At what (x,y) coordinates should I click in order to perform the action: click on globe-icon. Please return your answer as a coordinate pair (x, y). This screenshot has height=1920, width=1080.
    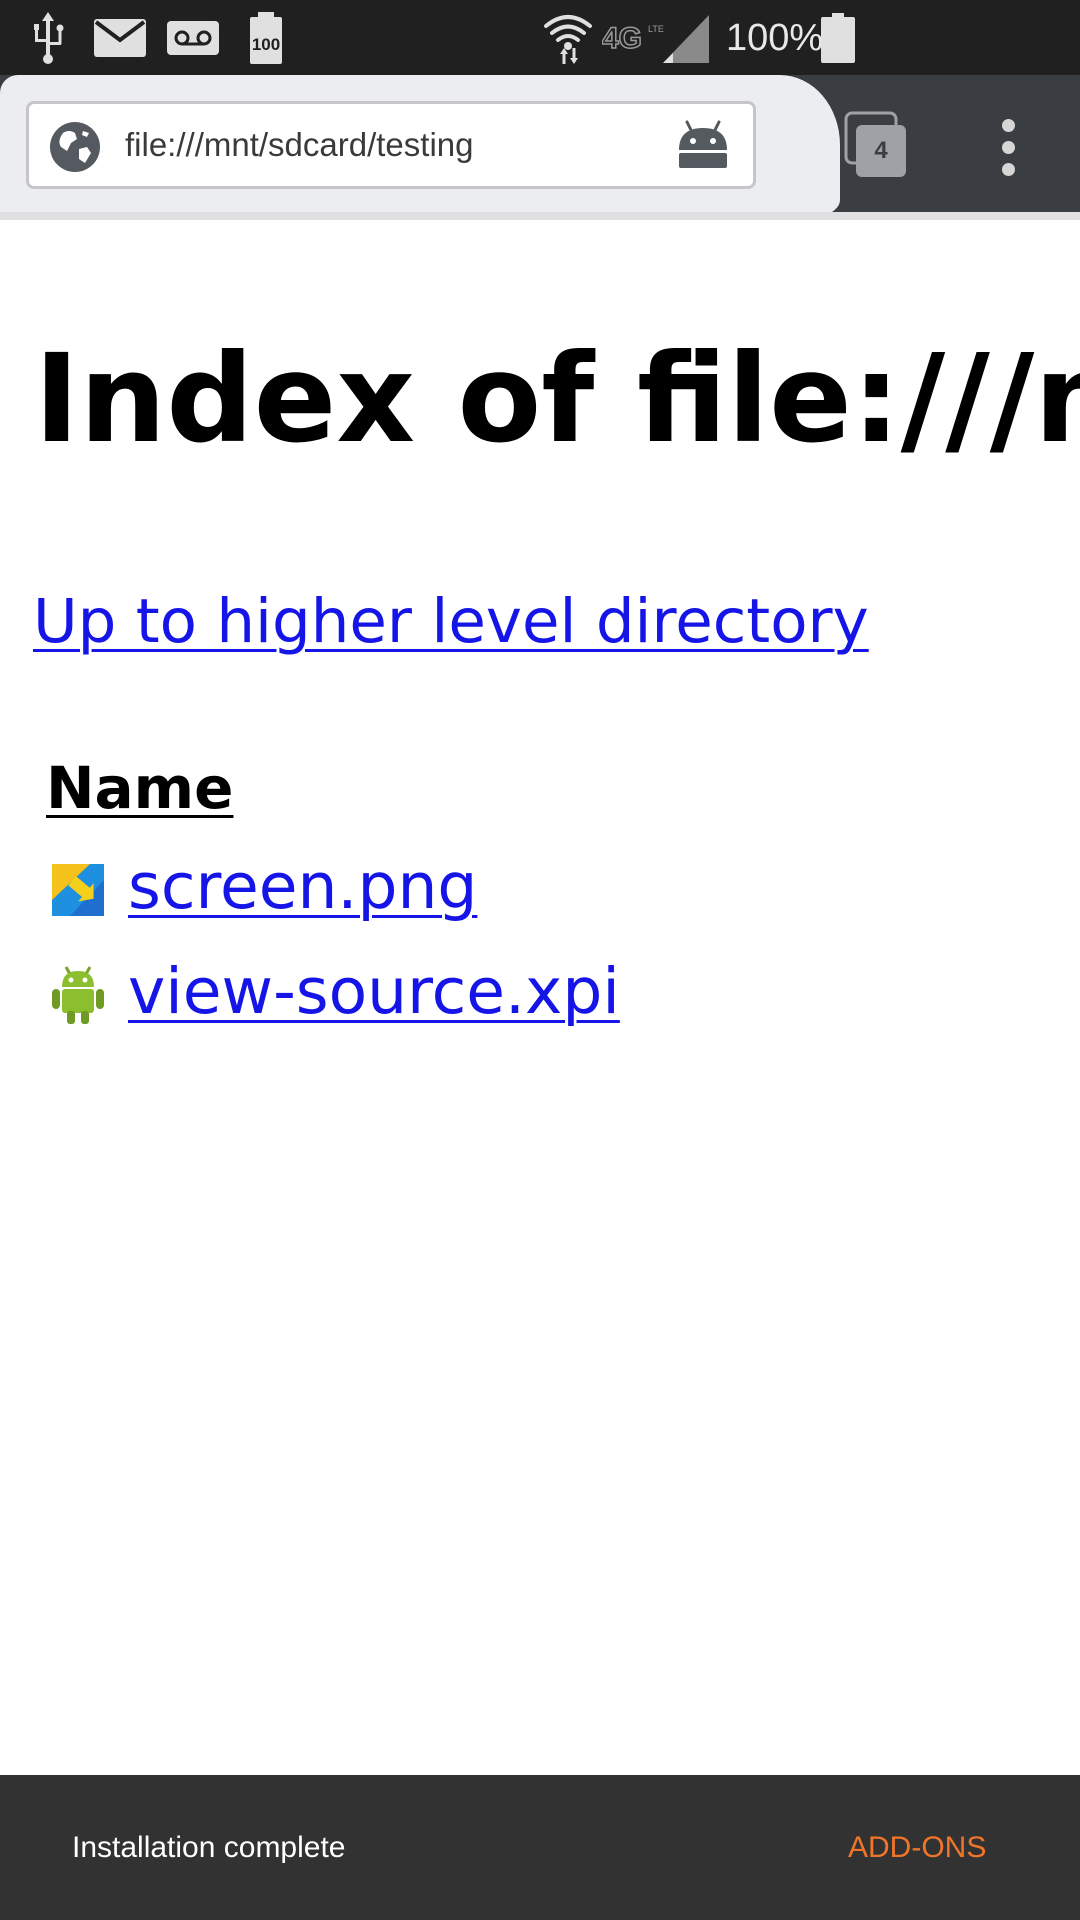
    Looking at the image, I should click on (75, 147).